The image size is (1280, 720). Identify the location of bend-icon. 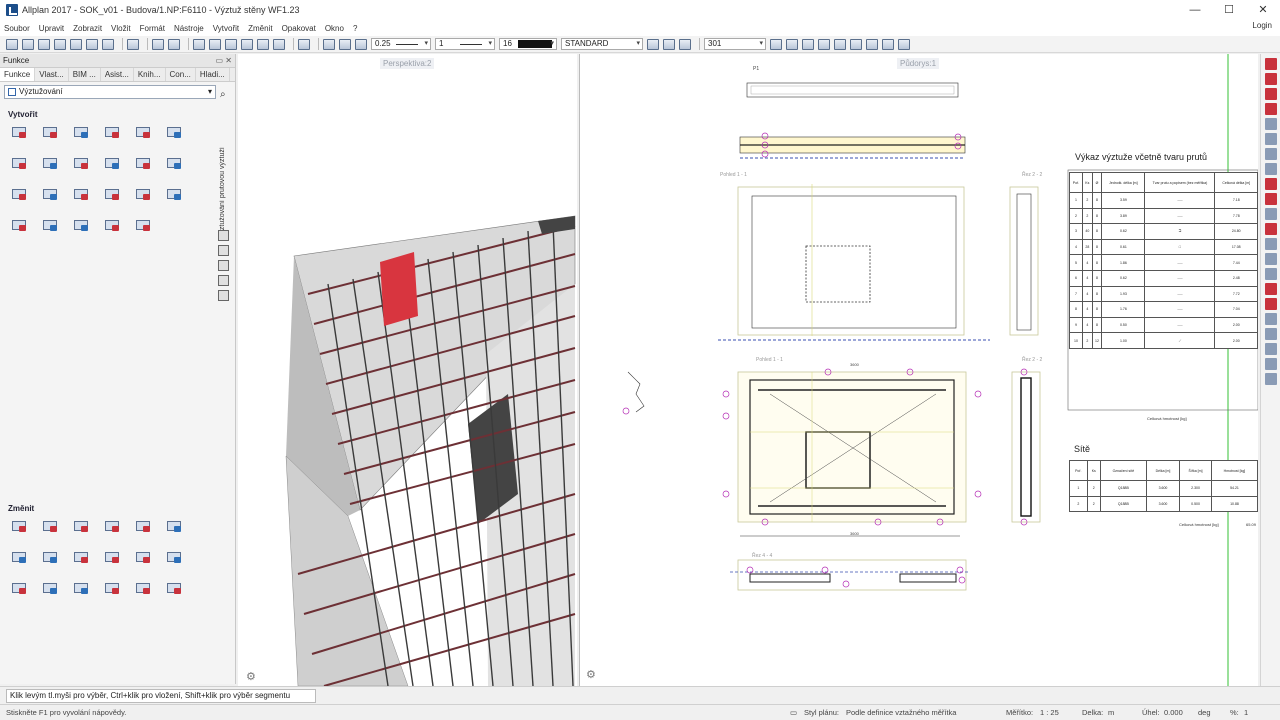
(19, 557).